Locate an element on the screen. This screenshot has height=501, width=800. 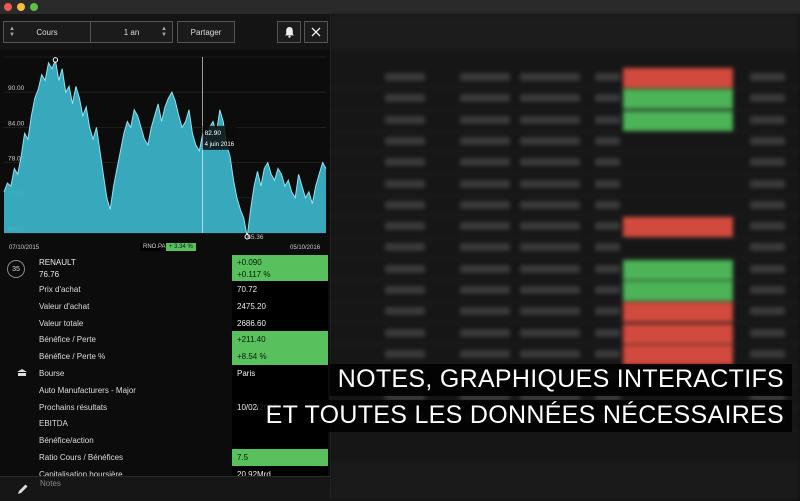
bell-icon is located at coordinates (289, 32).